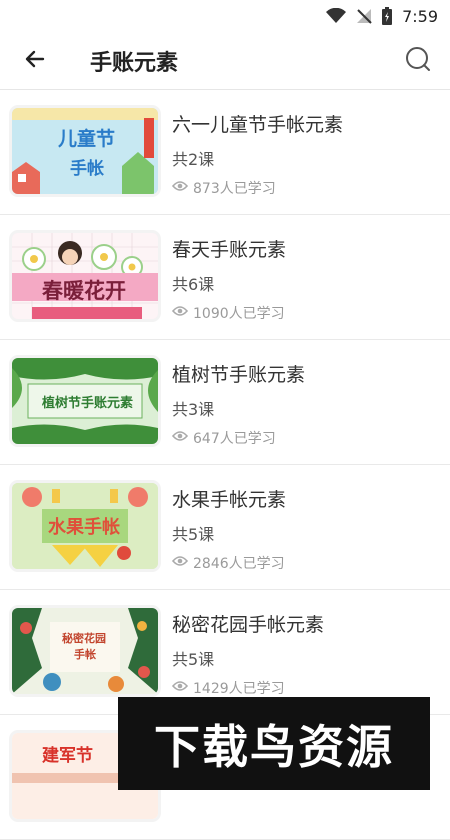  I want to click on course-thumbnail: 儿童节 手帐, so click(85, 151).